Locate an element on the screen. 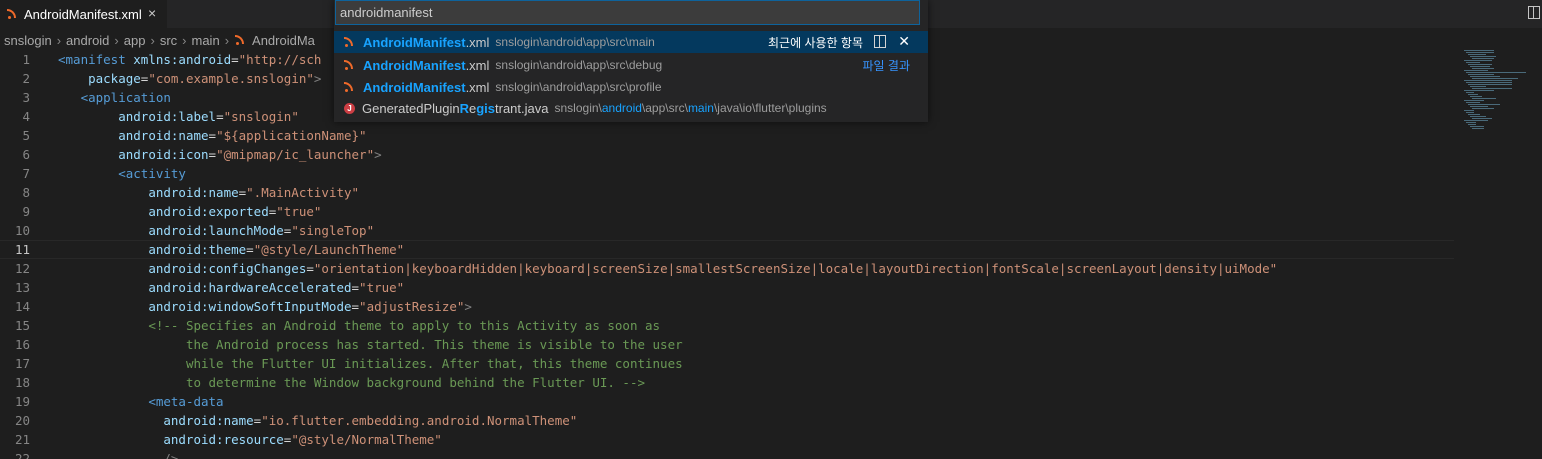 The height and width of the screenshot is (459, 1542). code-line: 11 android:theme="@style/LaunchTheme" is located at coordinates (727, 249).